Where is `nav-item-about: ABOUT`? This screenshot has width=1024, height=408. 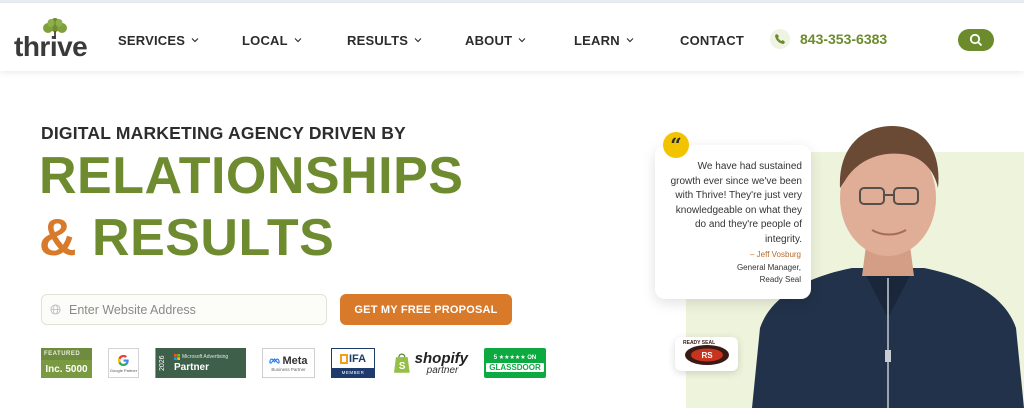 nav-item-about: ABOUT is located at coordinates (496, 40).